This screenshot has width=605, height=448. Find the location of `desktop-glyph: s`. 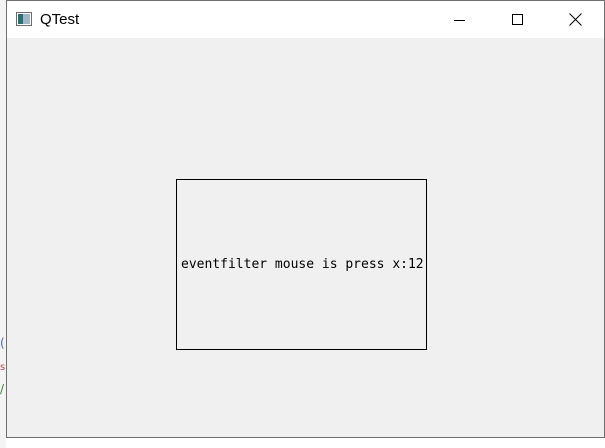

desktop-glyph: s is located at coordinates (3, 367).